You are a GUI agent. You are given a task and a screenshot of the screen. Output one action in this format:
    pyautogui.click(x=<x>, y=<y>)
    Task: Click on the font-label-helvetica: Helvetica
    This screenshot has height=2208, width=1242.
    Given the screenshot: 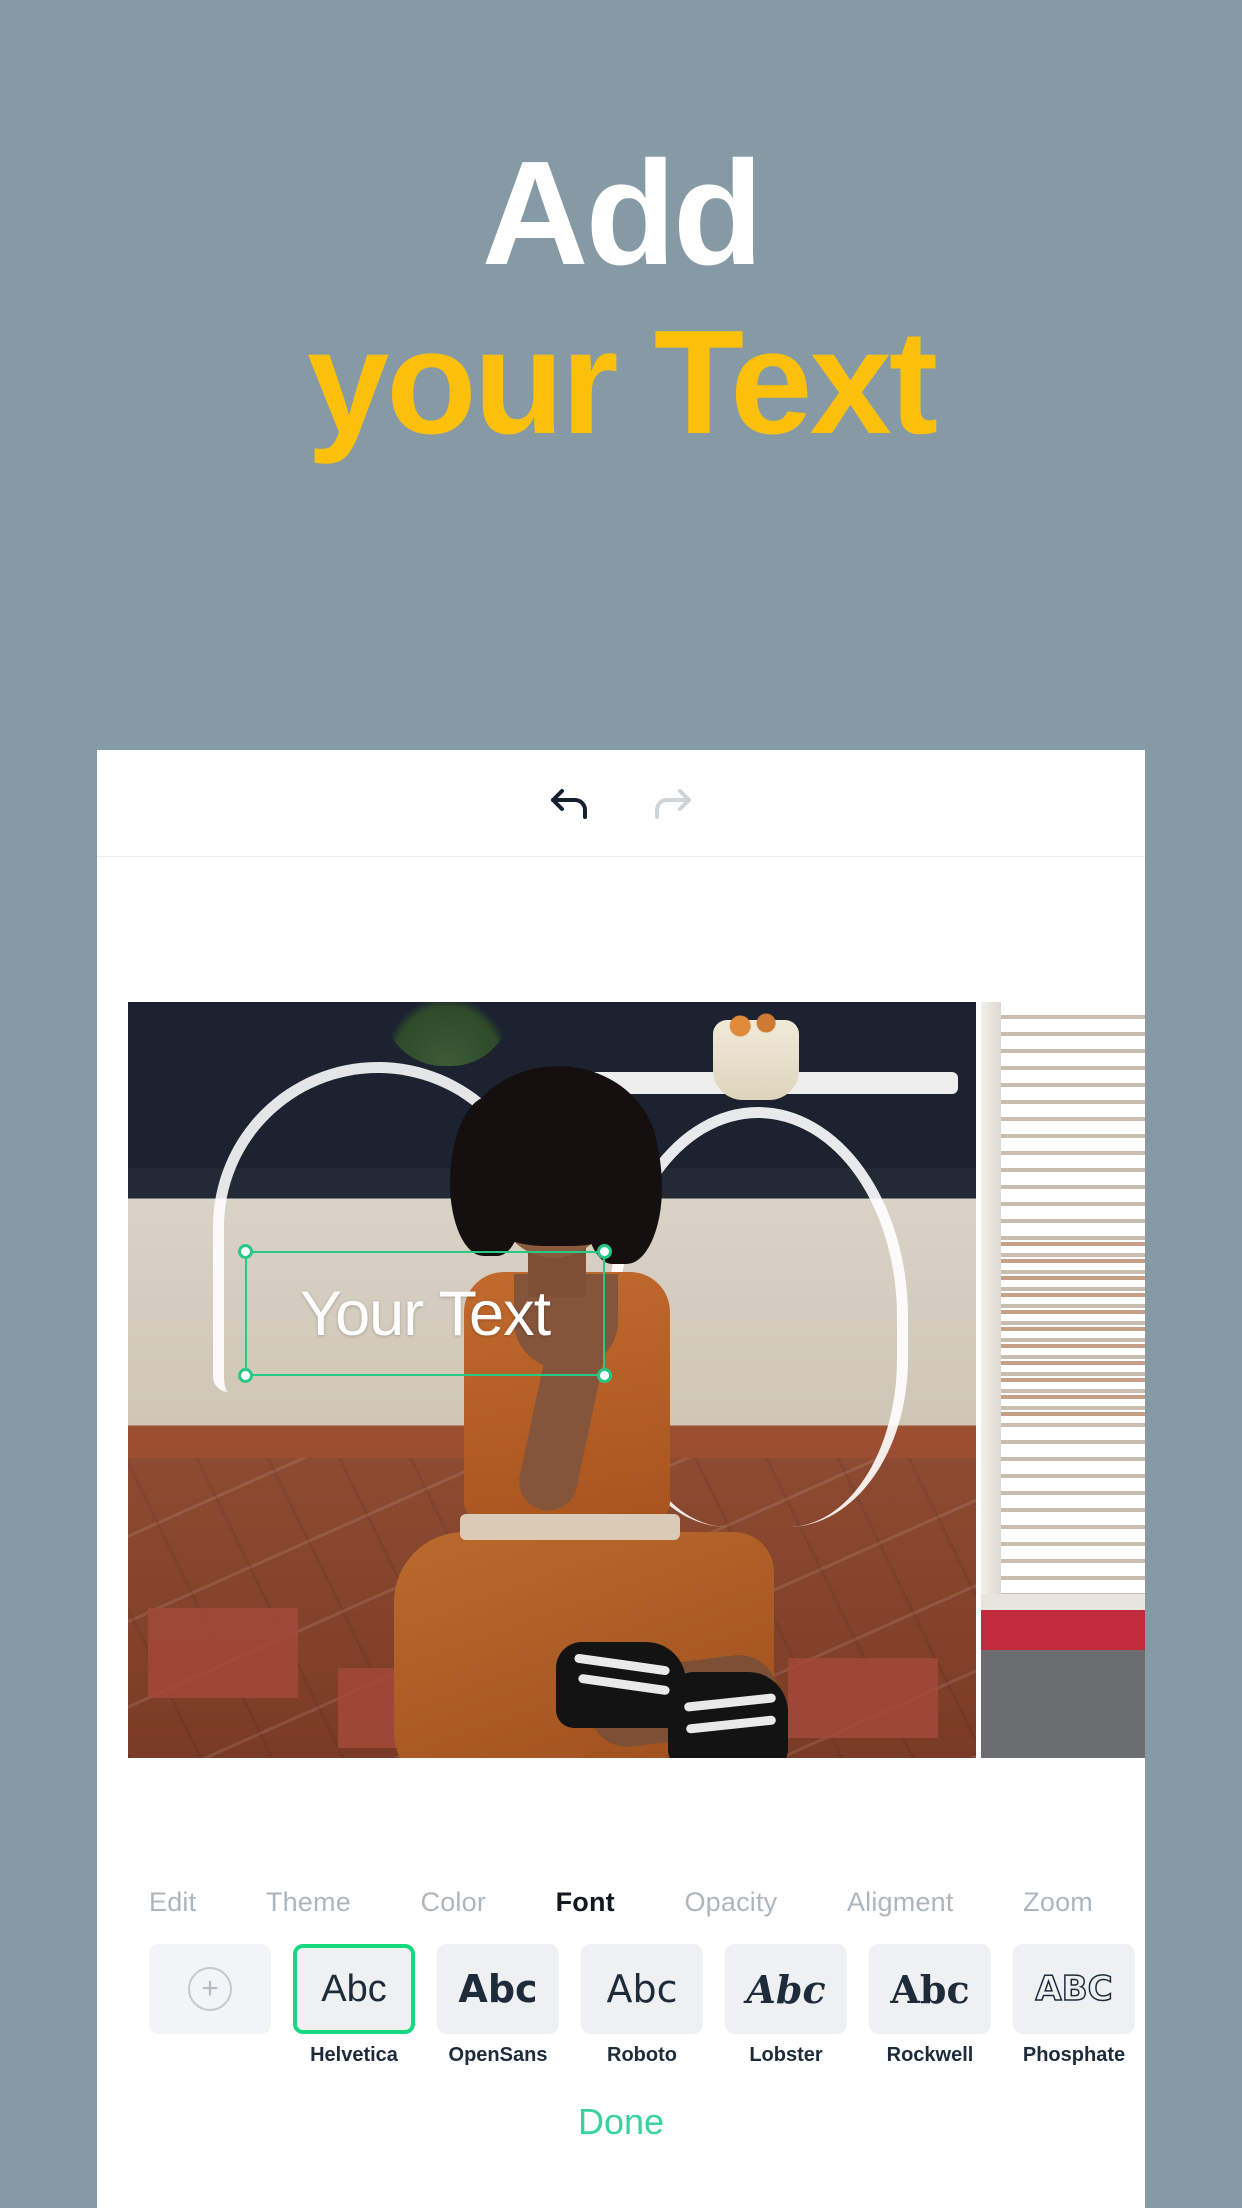 What is the action you would take?
    pyautogui.click(x=354, y=2055)
    